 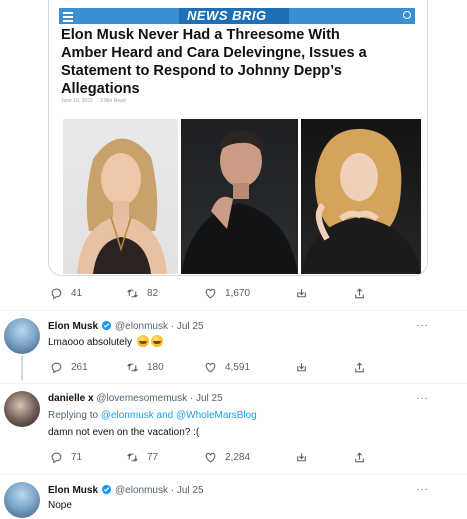 What do you see at coordinates (155, 367) in the screenshot?
I see `retweet-count: 180` at bounding box center [155, 367].